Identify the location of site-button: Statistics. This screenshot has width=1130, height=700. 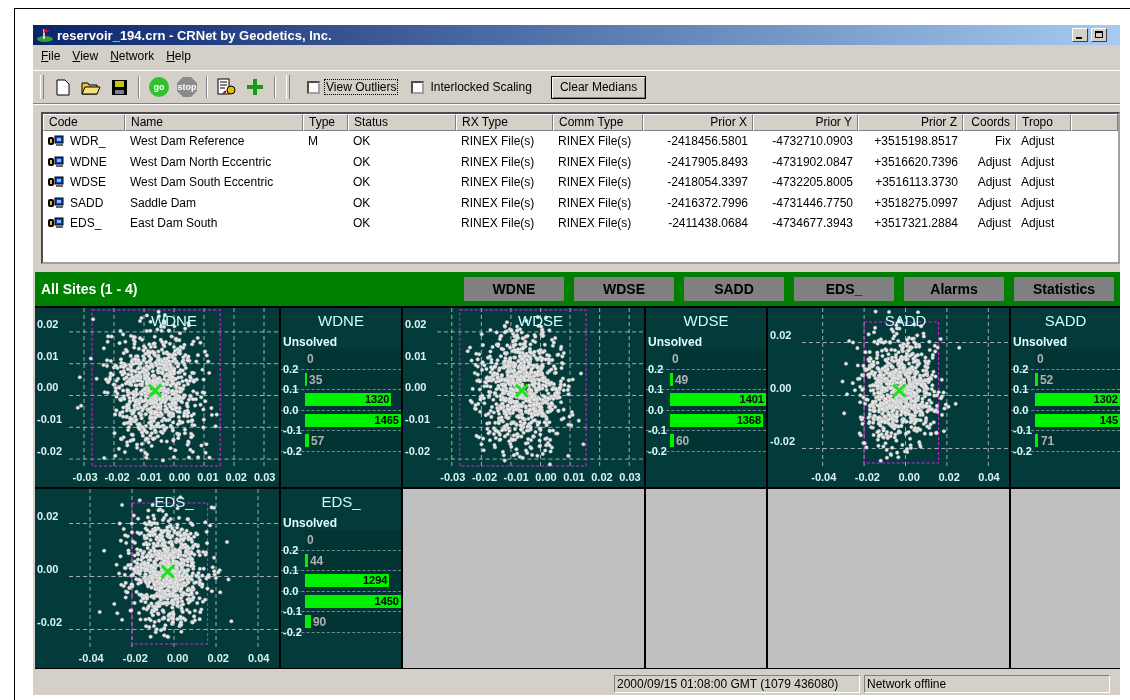
(1064, 289).